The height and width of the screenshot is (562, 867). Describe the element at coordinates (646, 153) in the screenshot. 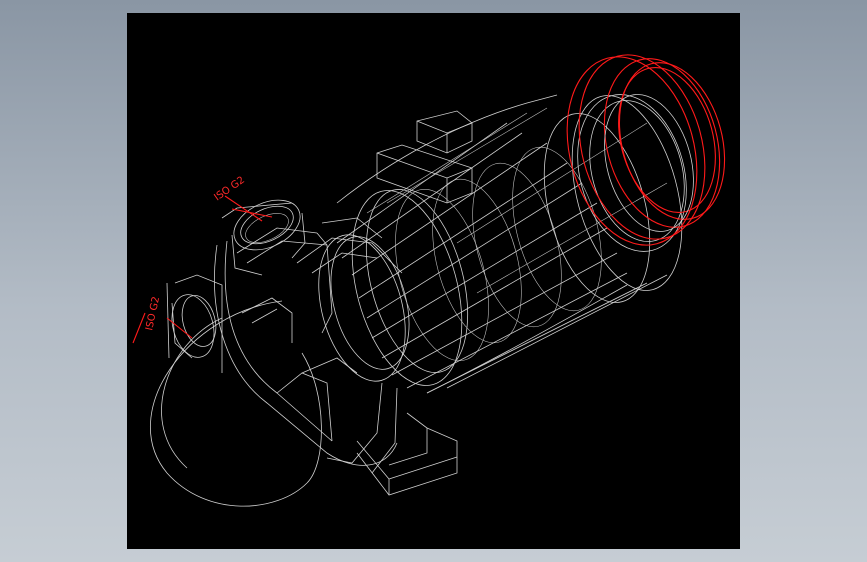

I see `fan-cover-highlight` at that location.